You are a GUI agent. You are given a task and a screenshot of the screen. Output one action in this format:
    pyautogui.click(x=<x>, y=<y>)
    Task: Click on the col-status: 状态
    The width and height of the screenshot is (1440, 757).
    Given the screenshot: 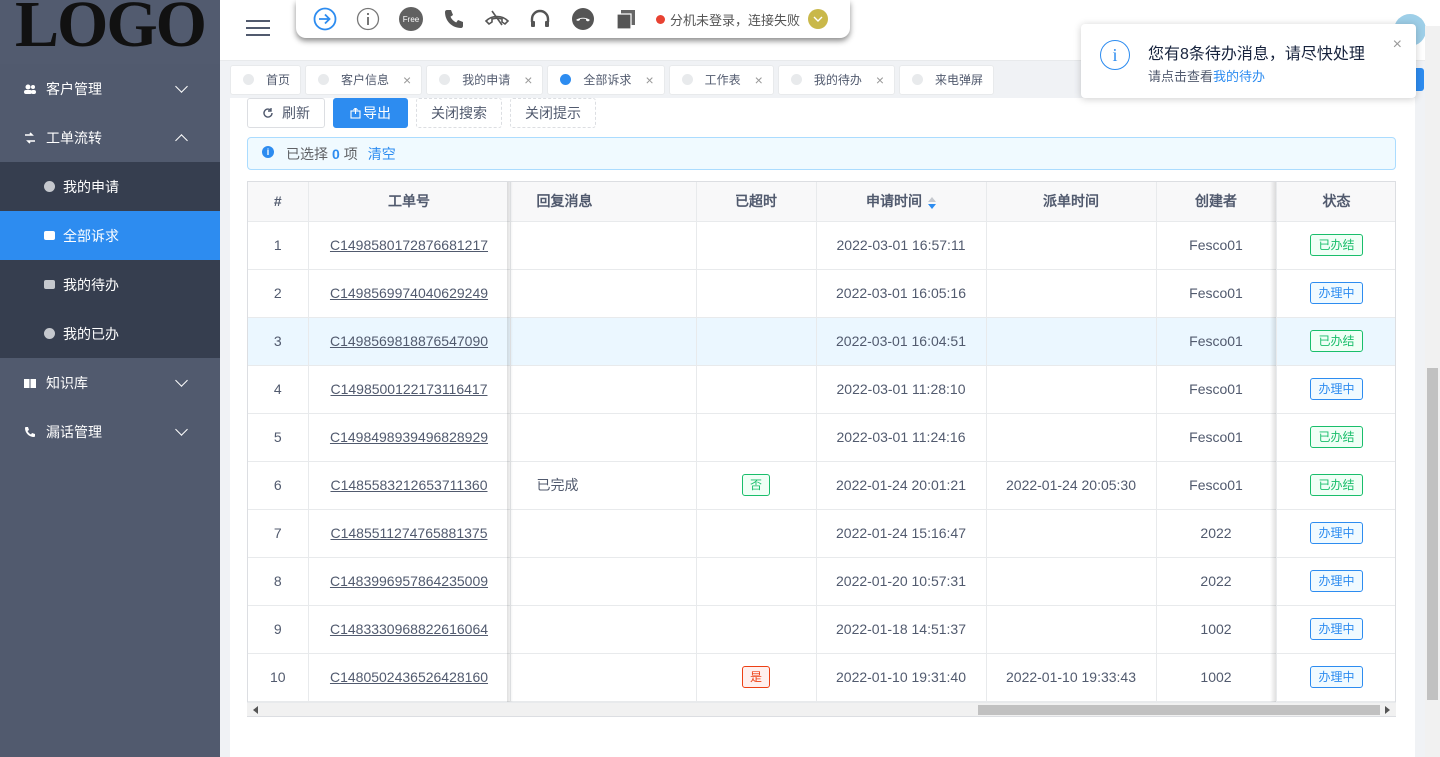 What is the action you would take?
    pyautogui.click(x=1335, y=202)
    